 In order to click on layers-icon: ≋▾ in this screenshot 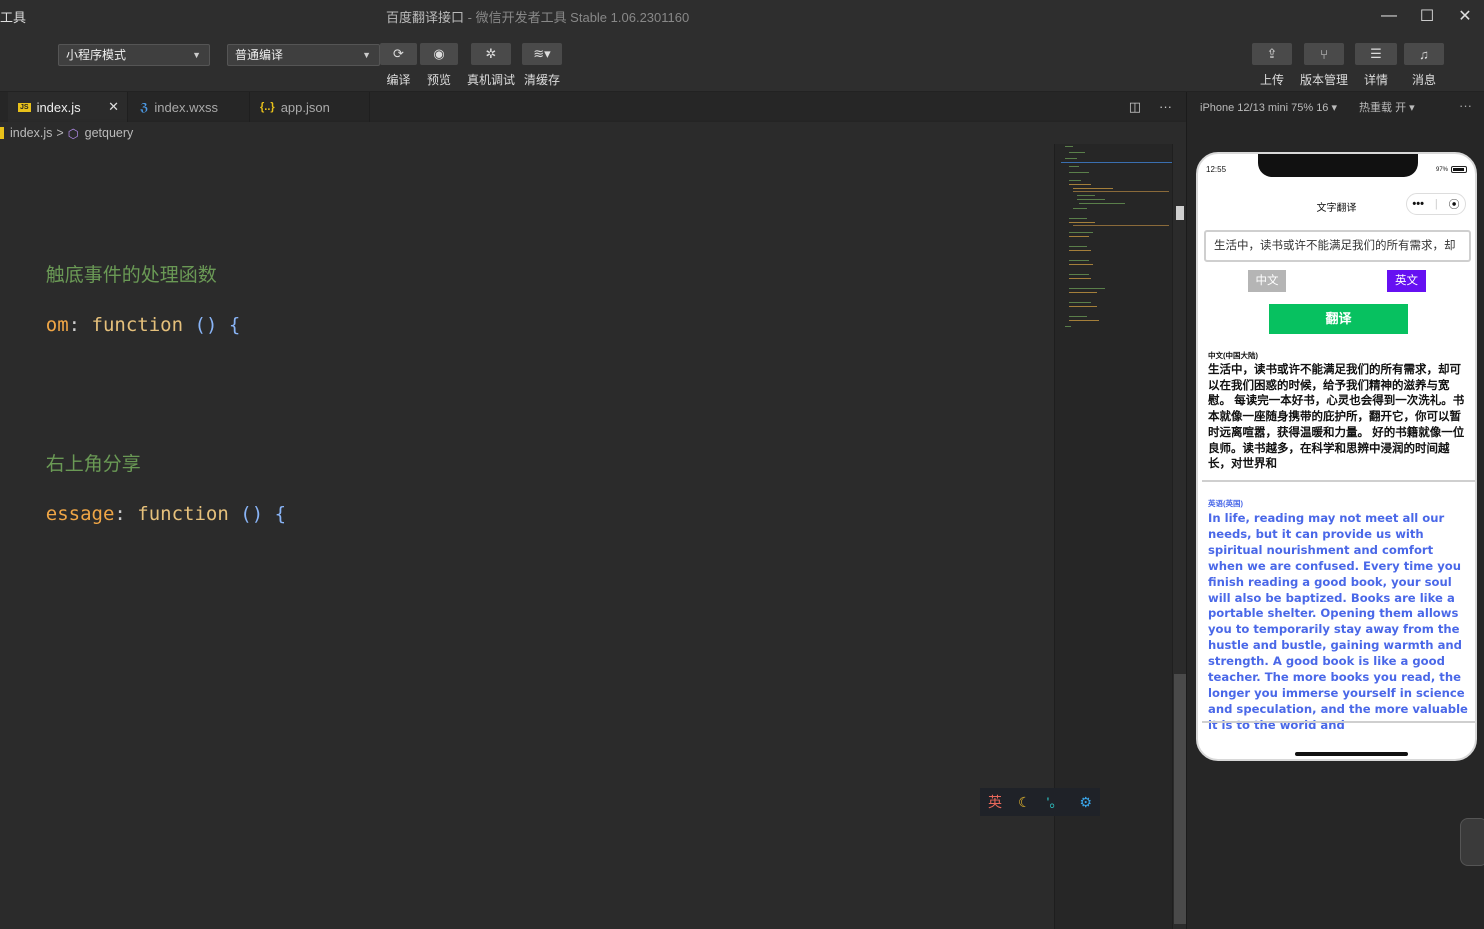, I will do `click(542, 54)`.